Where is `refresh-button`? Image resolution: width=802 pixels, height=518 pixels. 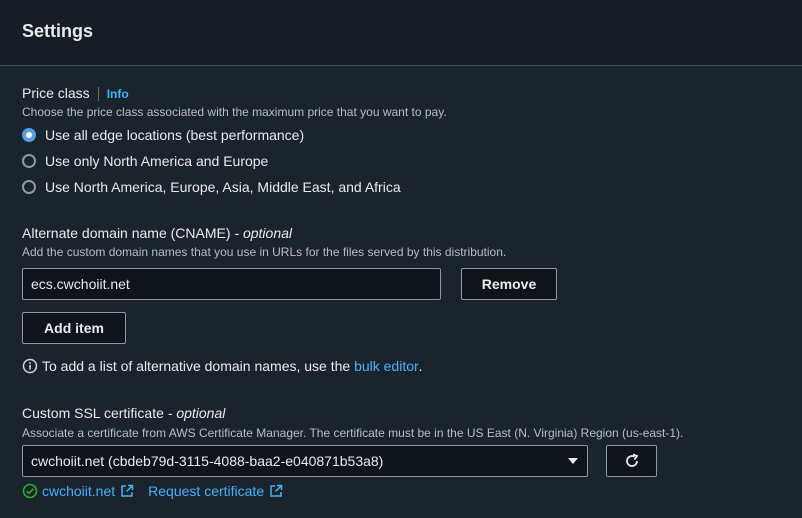
refresh-button is located at coordinates (631, 461).